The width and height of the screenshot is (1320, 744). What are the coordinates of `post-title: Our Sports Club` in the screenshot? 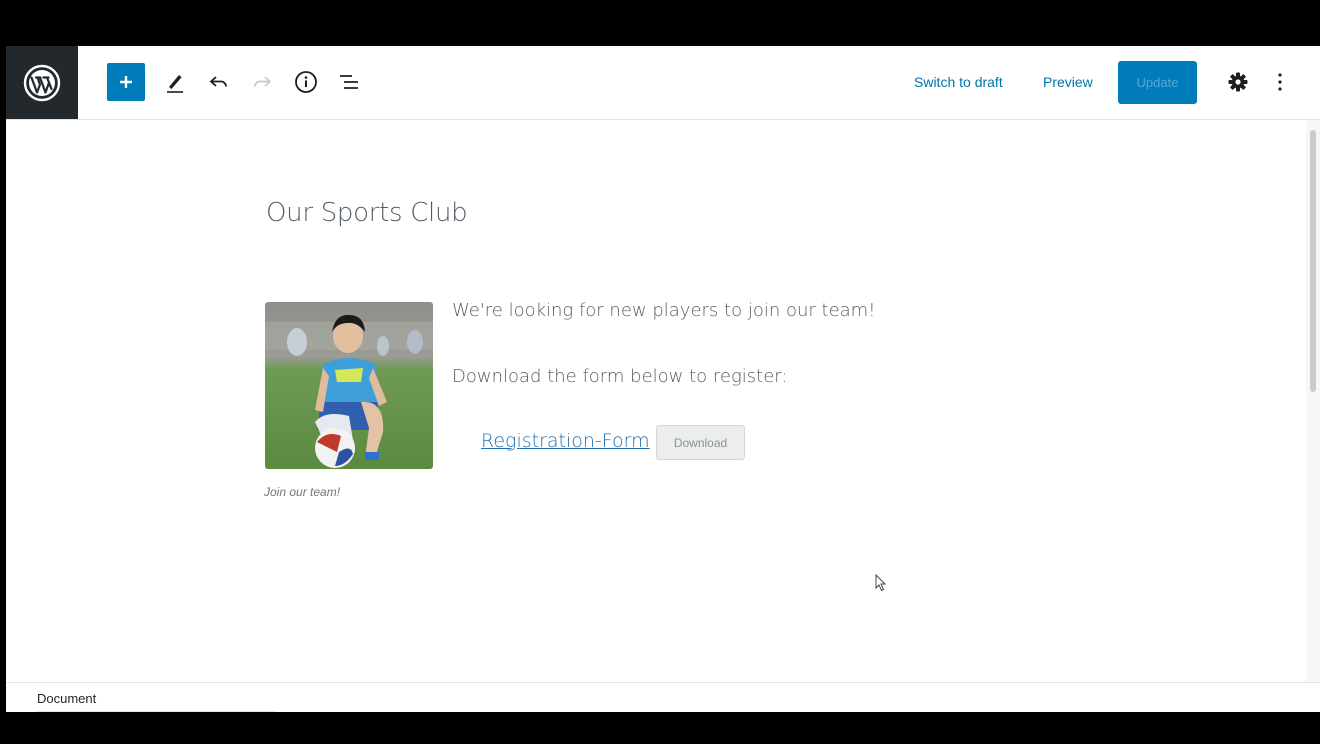 It's located at (367, 213).